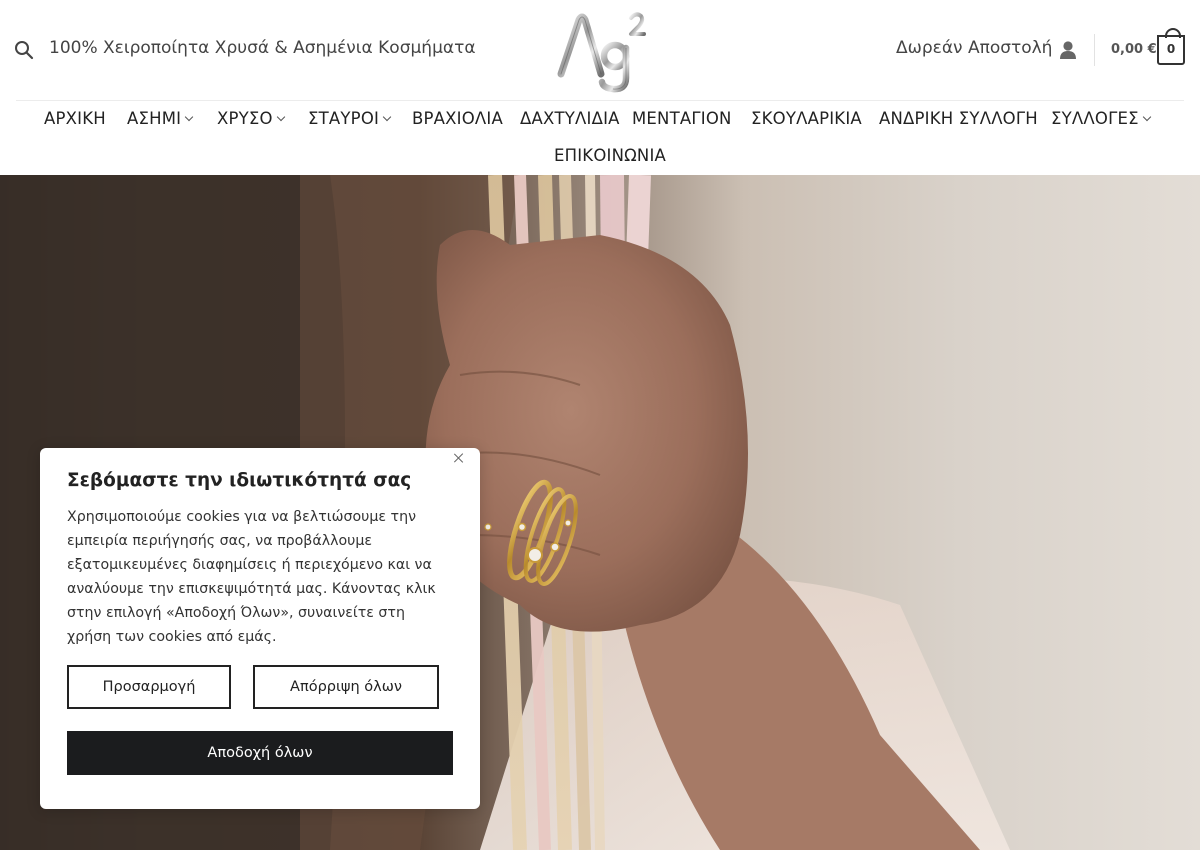 The width and height of the screenshot is (1200, 850). I want to click on nav-item-mens-collection: ΑΝΔΡΙΚΗ ΣΥΛΛΟΓΗ, so click(958, 118).